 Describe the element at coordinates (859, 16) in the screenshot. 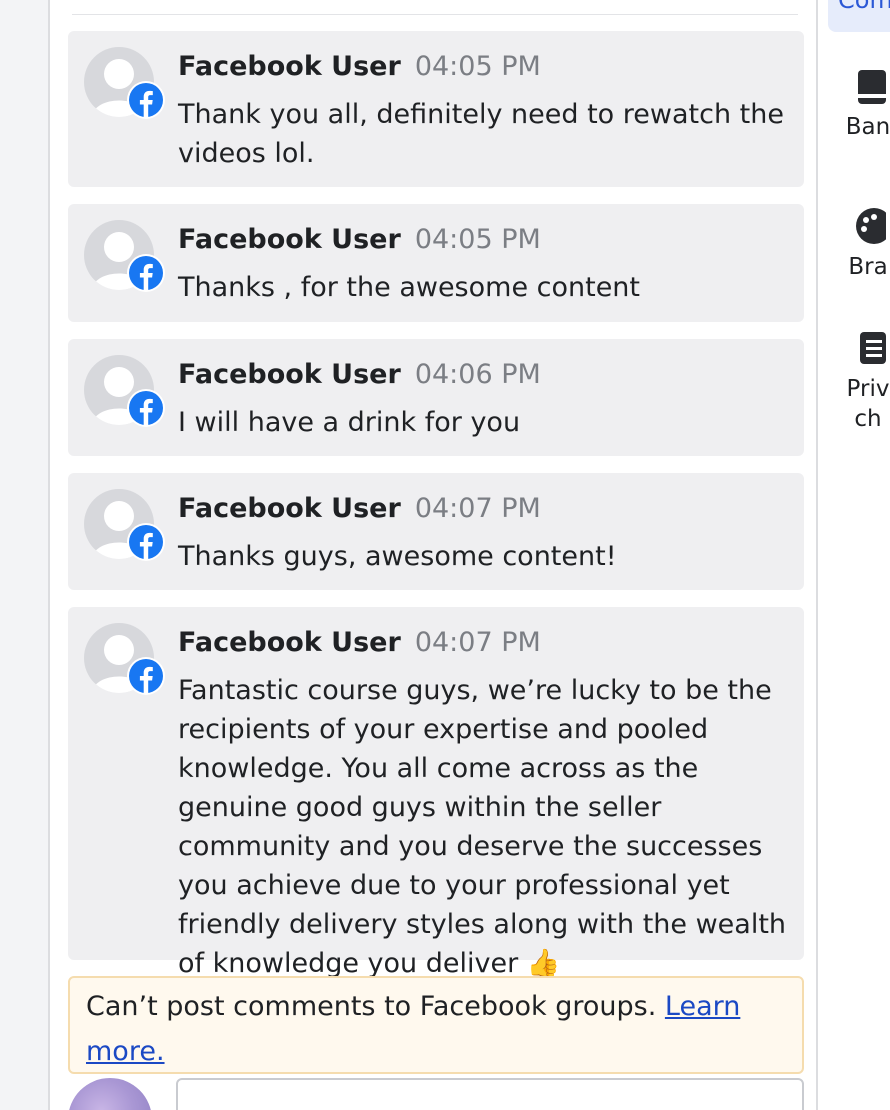

I see `rail-comments-button: Com` at that location.